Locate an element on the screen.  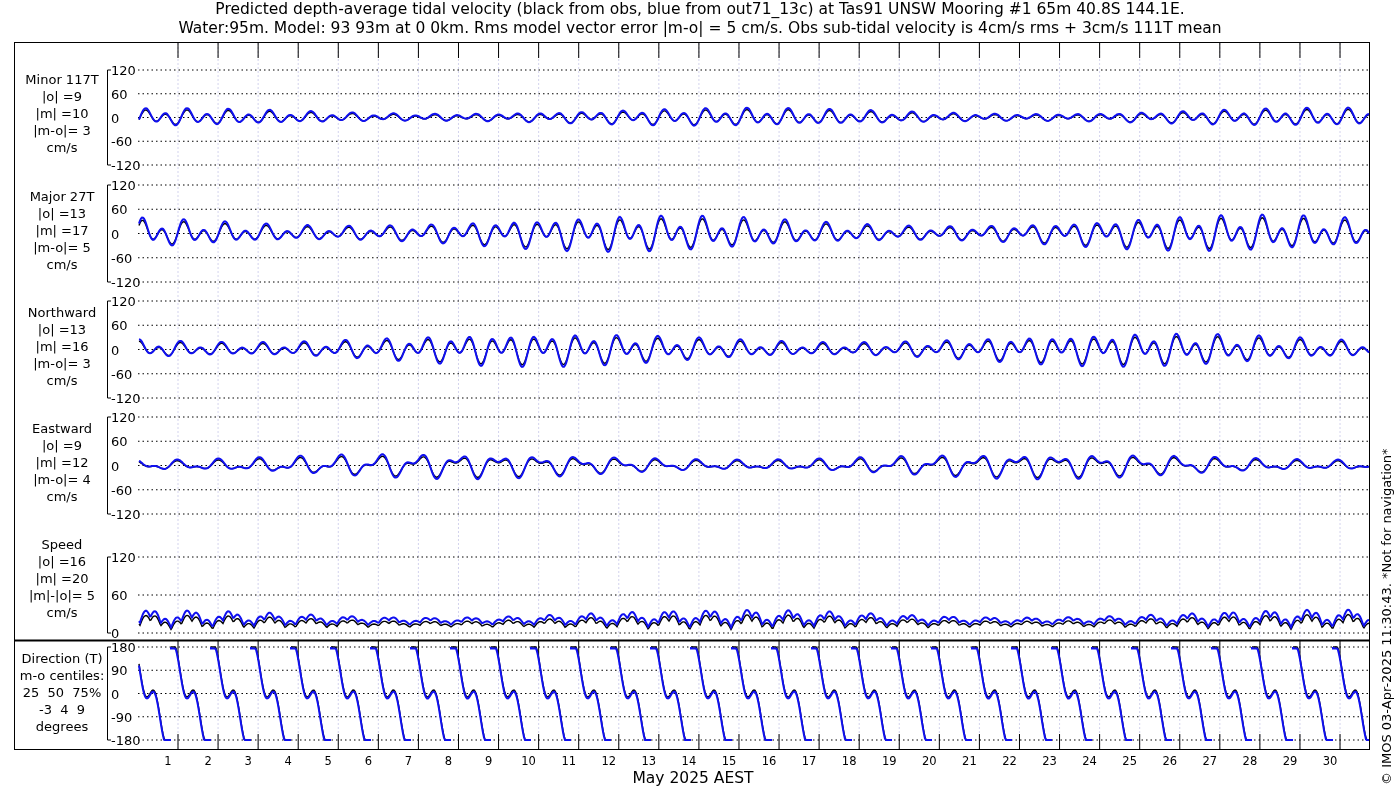
axis-tick-label: 30 is located at coordinates (1330, 761).